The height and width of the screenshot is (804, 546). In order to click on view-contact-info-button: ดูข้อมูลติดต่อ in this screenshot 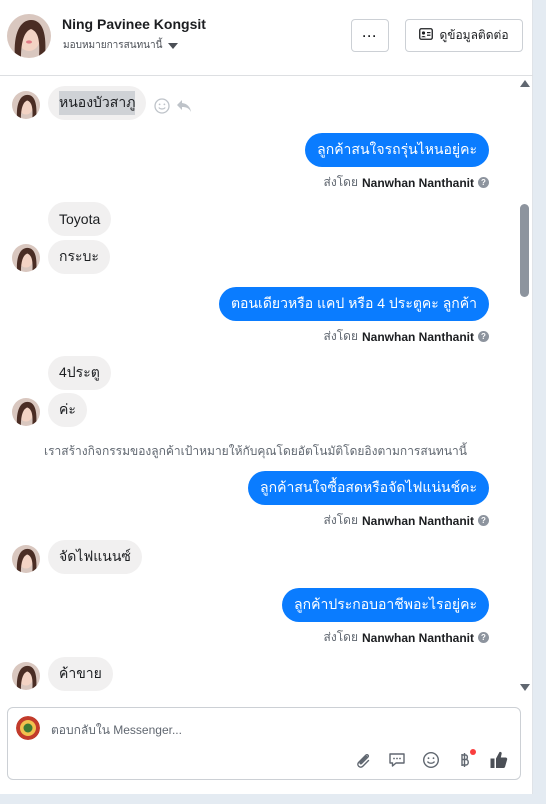, I will do `click(464, 35)`.